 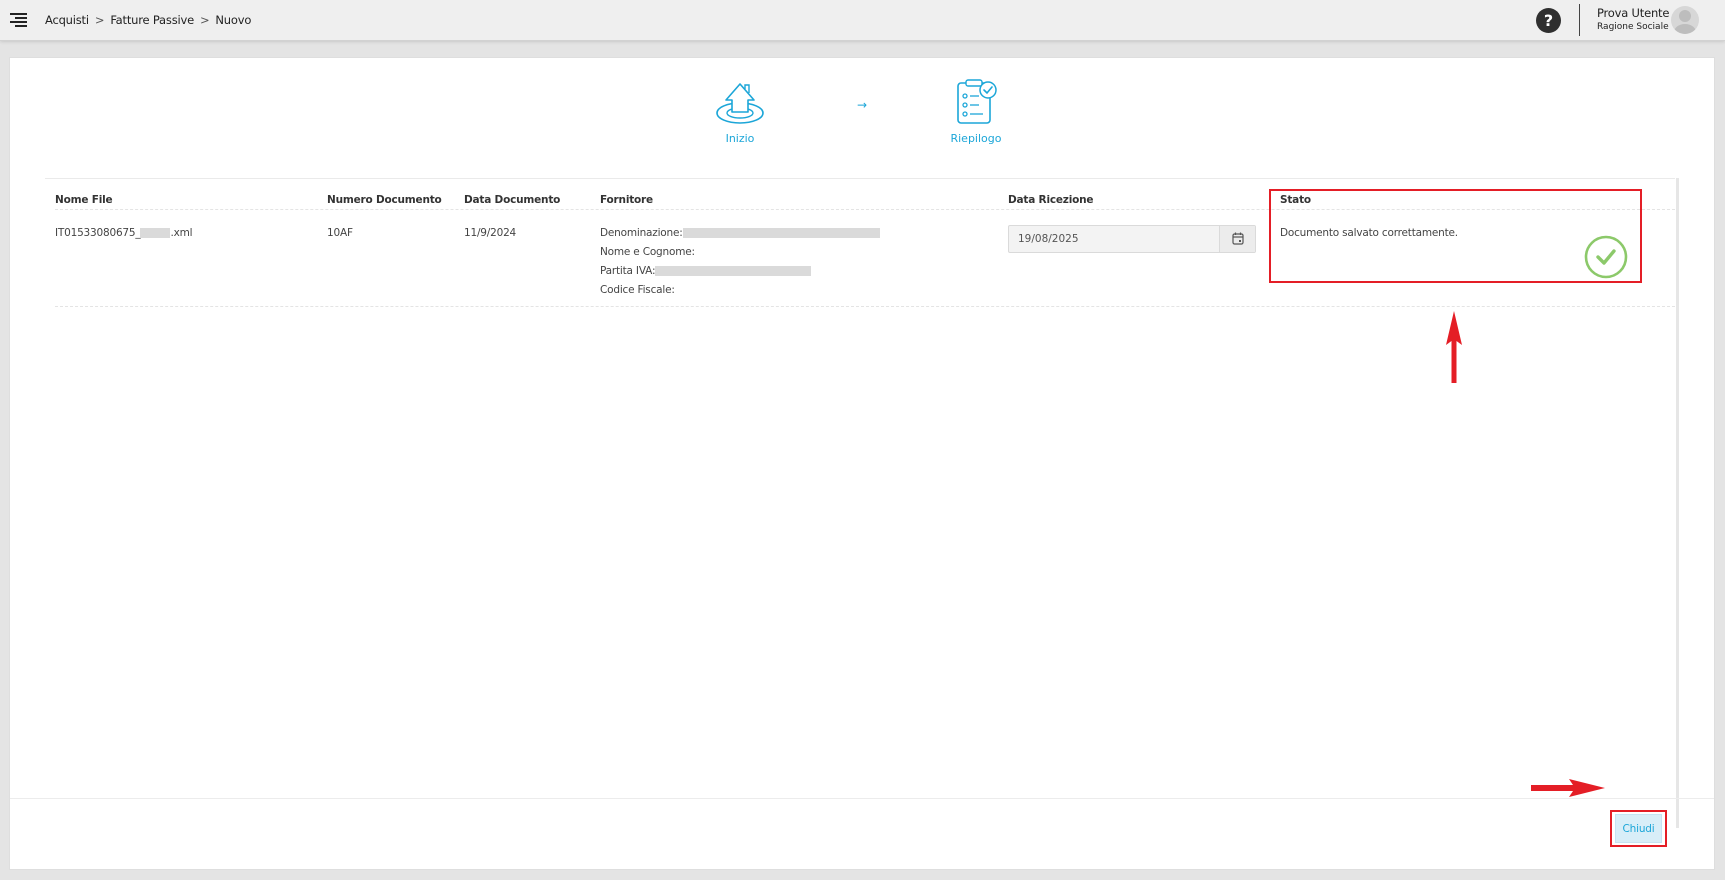 I want to click on cell-nome-file: IT01533080675_ .xml, so click(x=124, y=233).